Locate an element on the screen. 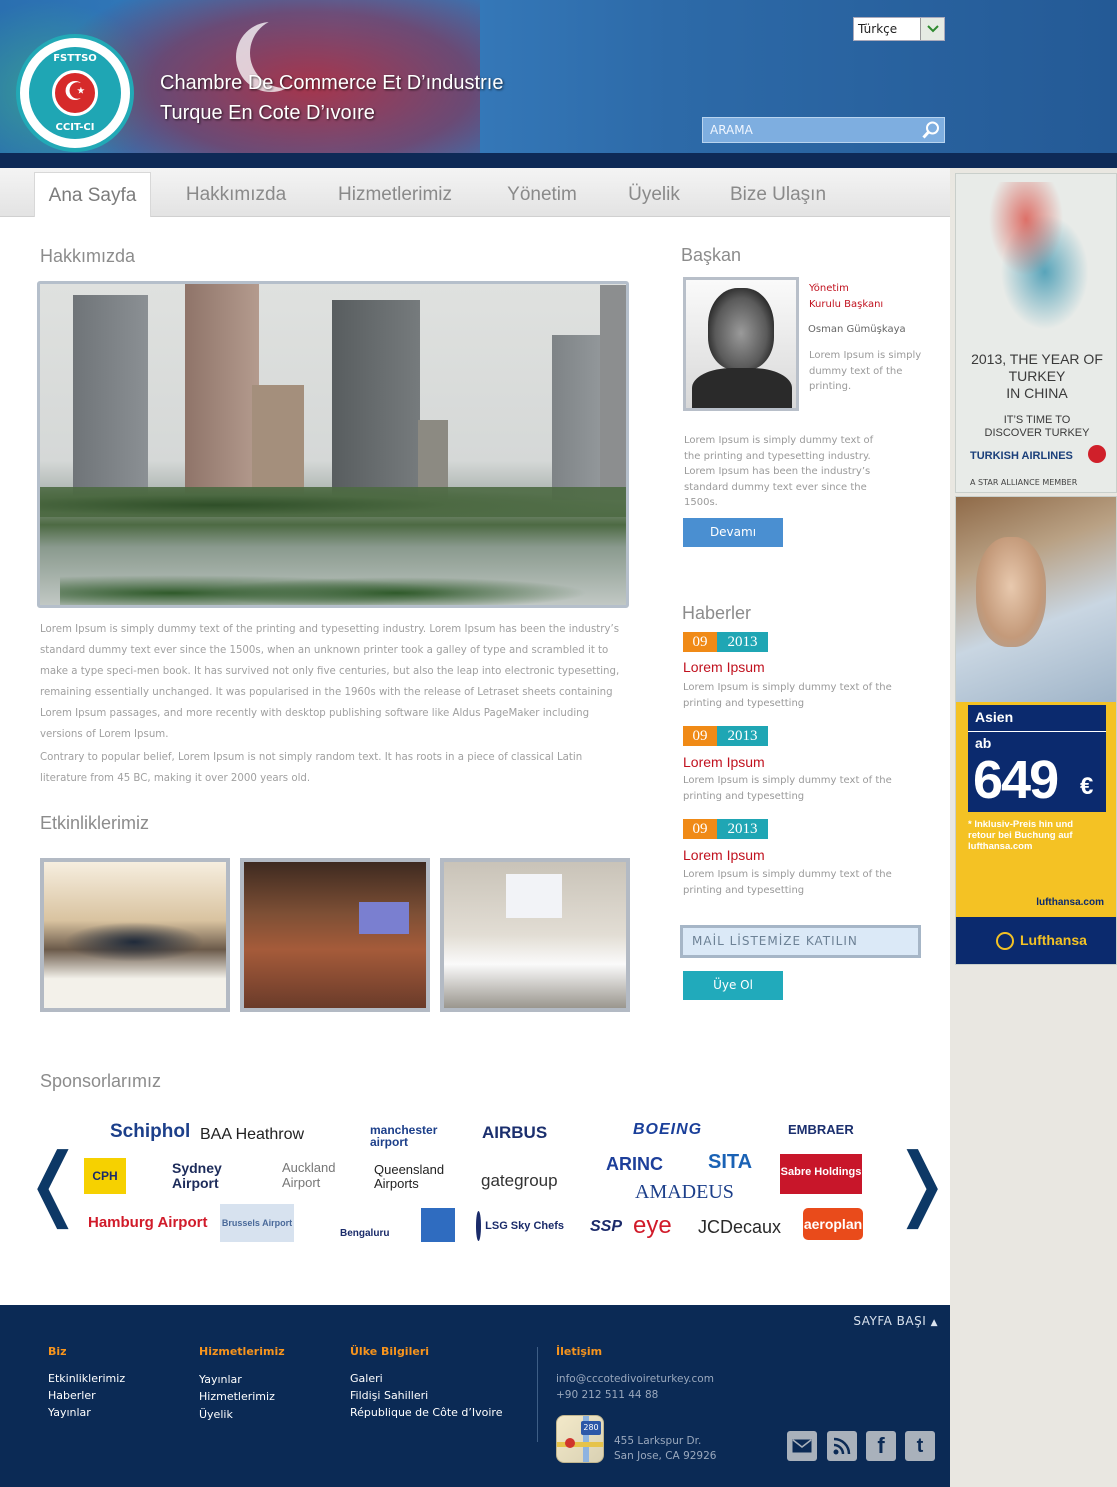 The image size is (1117, 1487). ad1-subline: IT’S TIME TO DISCOVER TURKEY is located at coordinates (1036, 427).